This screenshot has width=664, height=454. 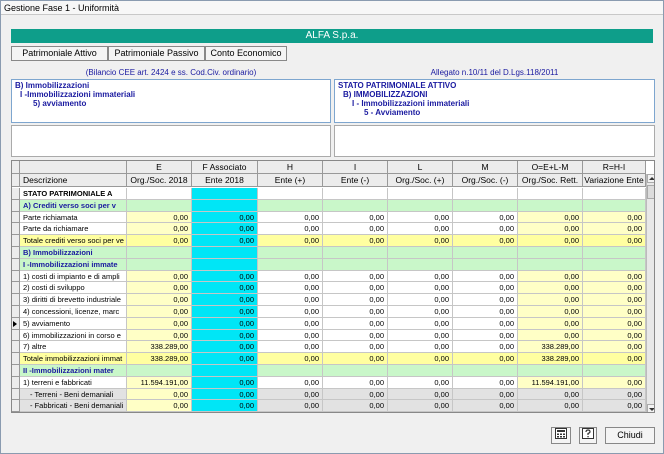 I want to click on column-header: Variazione Ente, so click(x=614, y=180).